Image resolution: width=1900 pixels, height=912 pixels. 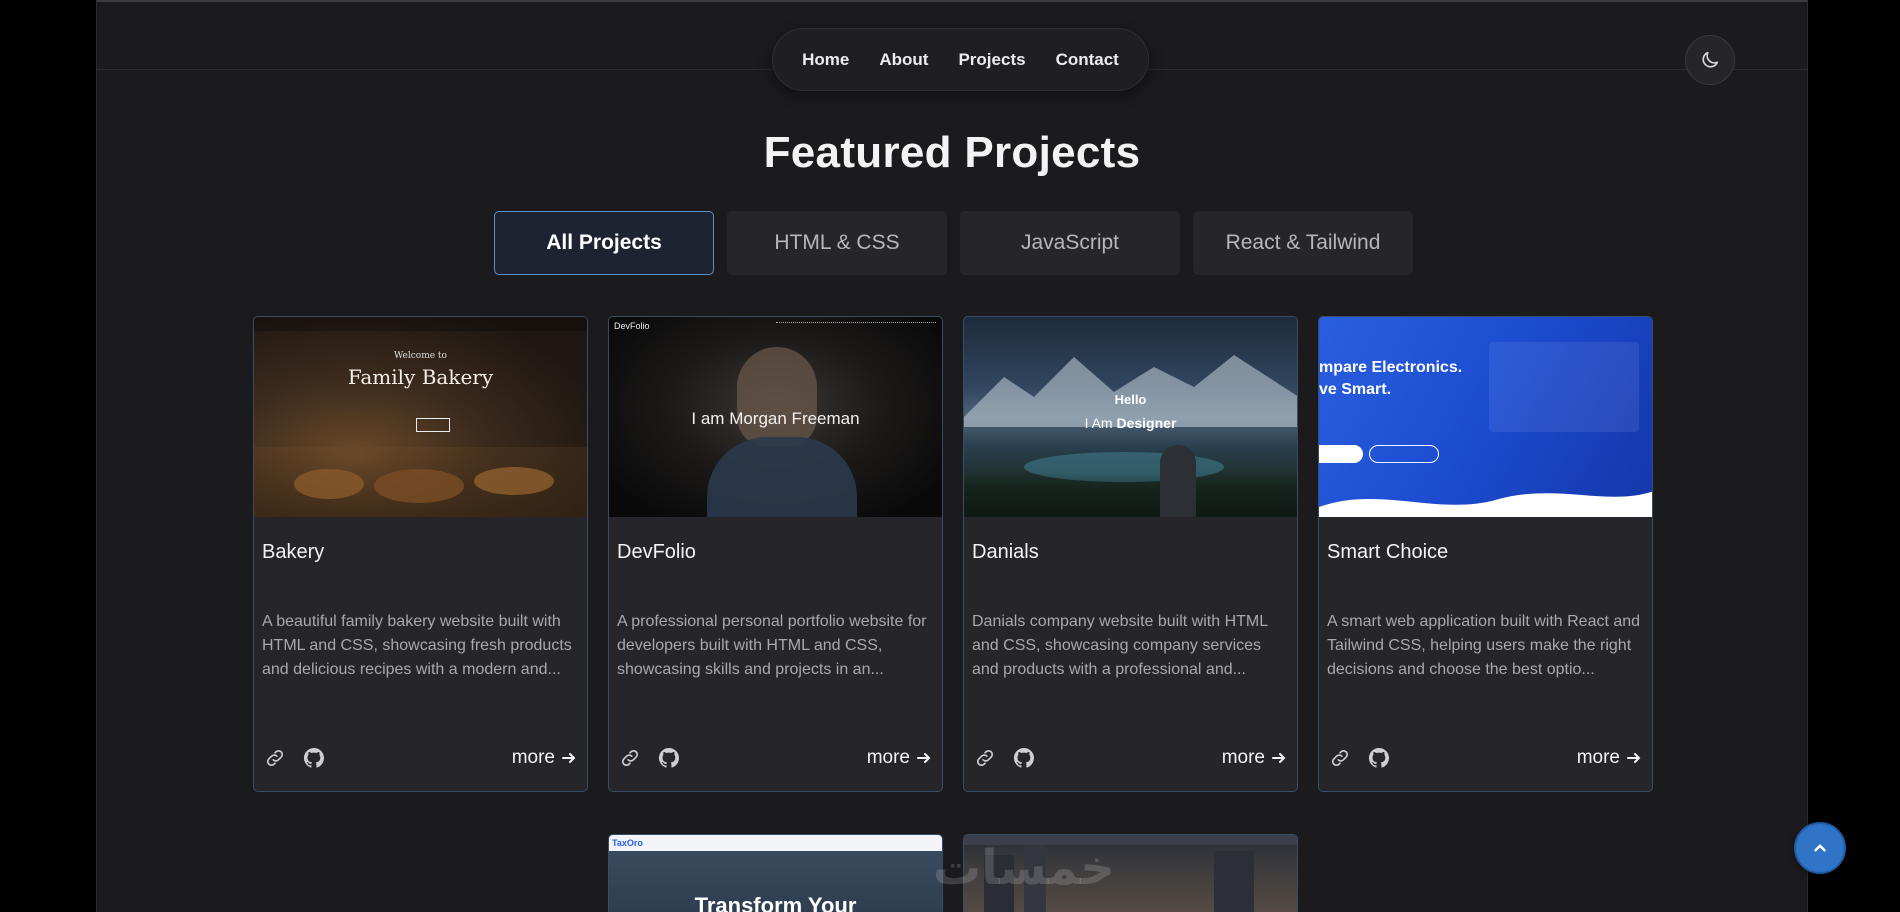 I want to click on thumb-heading: Family Bakery, so click(x=420, y=377).